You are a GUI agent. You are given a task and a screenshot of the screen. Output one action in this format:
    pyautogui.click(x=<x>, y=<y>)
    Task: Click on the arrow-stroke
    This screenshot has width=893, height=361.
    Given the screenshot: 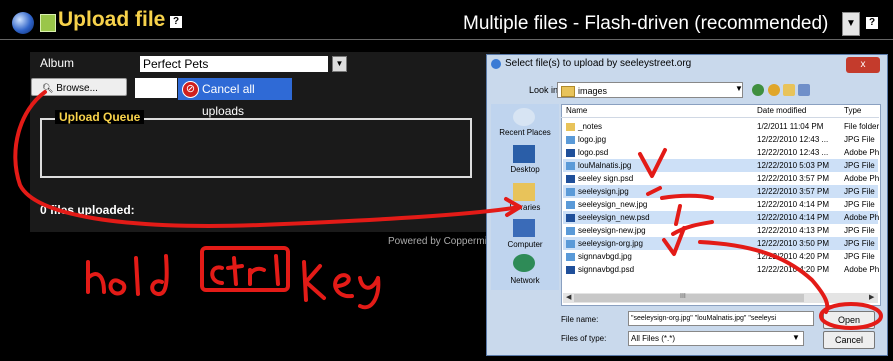 What is the action you would take?
    pyautogui.click(x=764, y=277)
    